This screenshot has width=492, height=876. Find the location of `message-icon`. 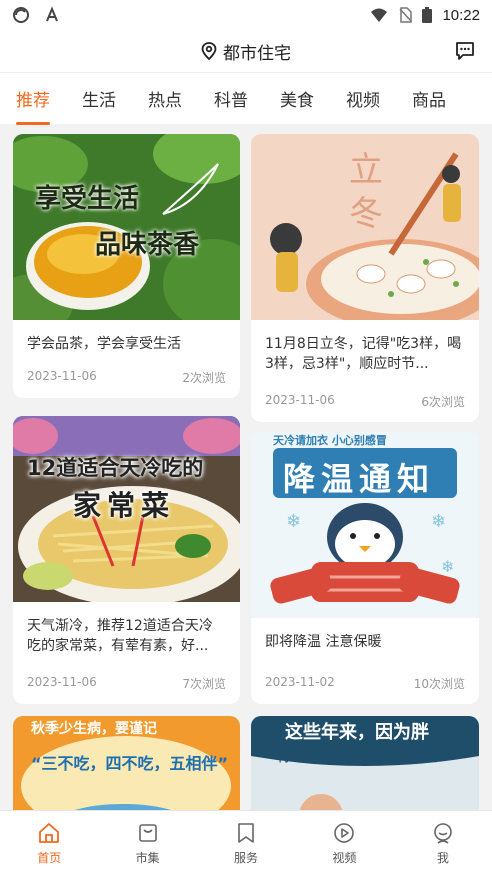

message-icon is located at coordinates (465, 51).